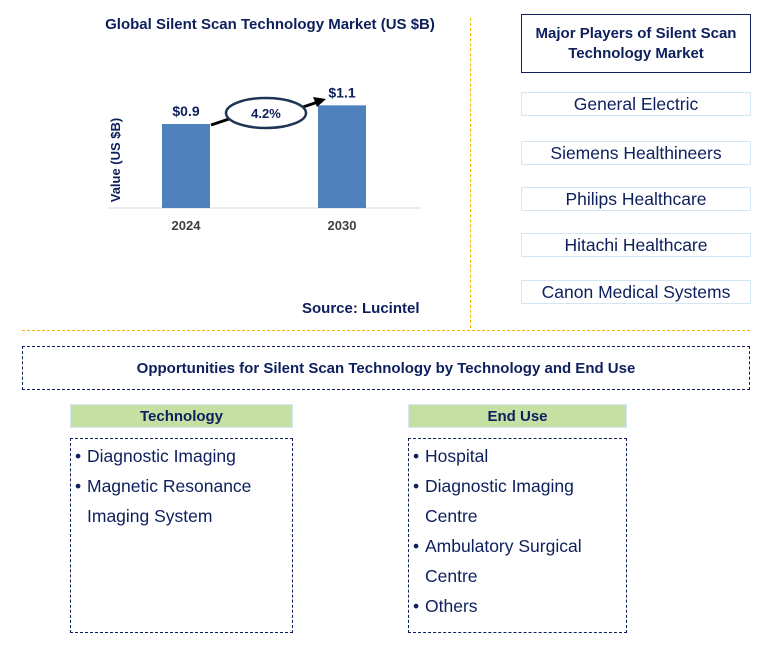 The width and height of the screenshot is (778, 649). Describe the element at coordinates (342, 225) in the screenshot. I see `x-tick-label-2030: 2030` at that location.